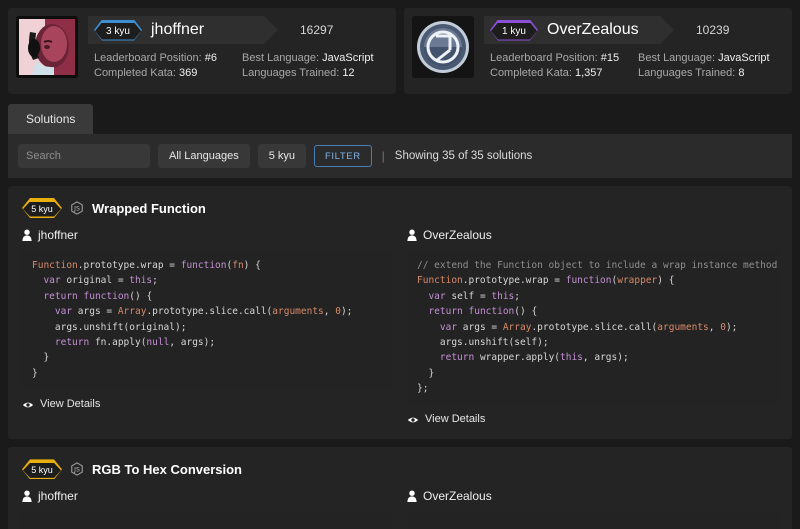  Describe the element at coordinates (610, 58) in the screenshot. I see `stat-value: #15` at that location.